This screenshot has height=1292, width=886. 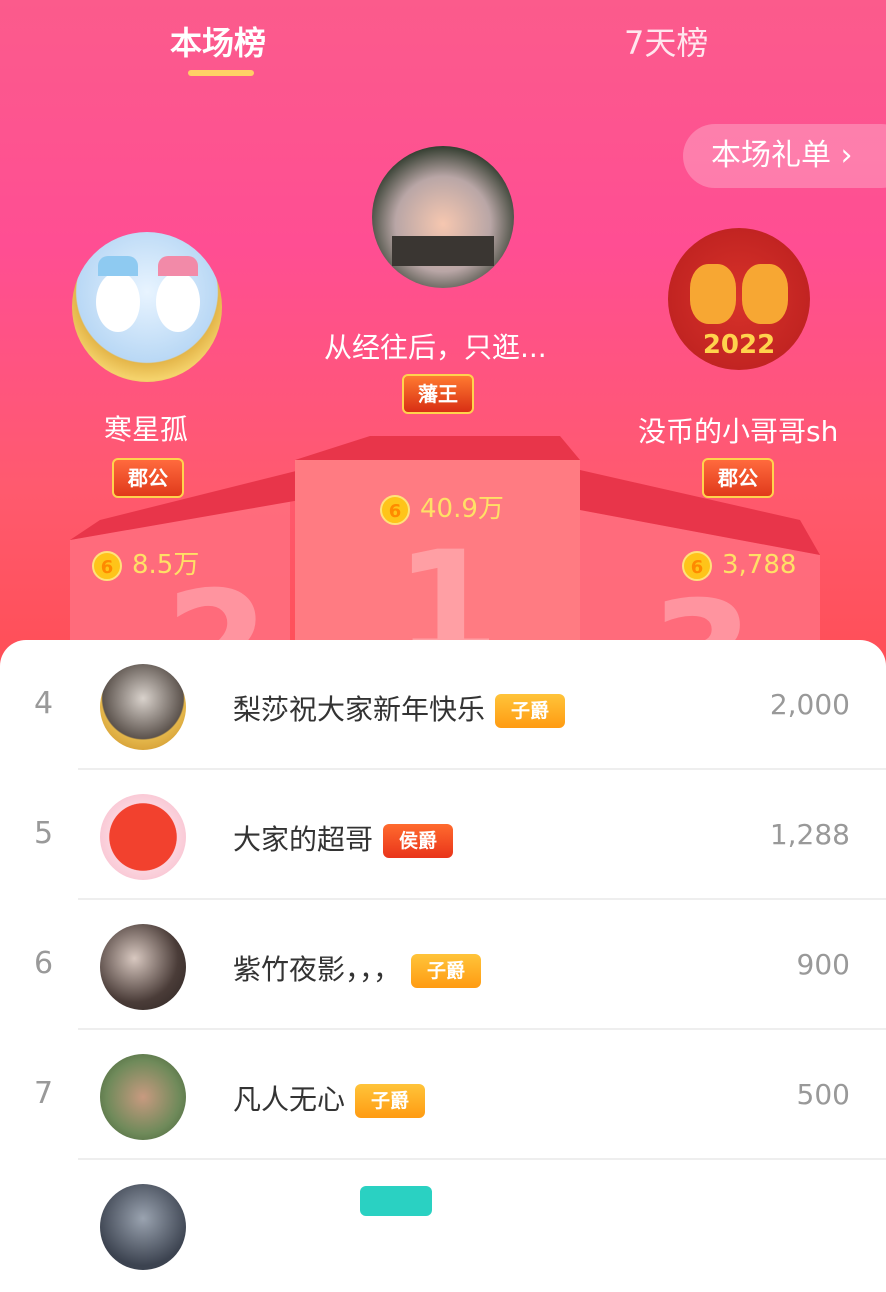 I want to click on user-name: 大家的超哥 侯爵, so click(x=343, y=838).